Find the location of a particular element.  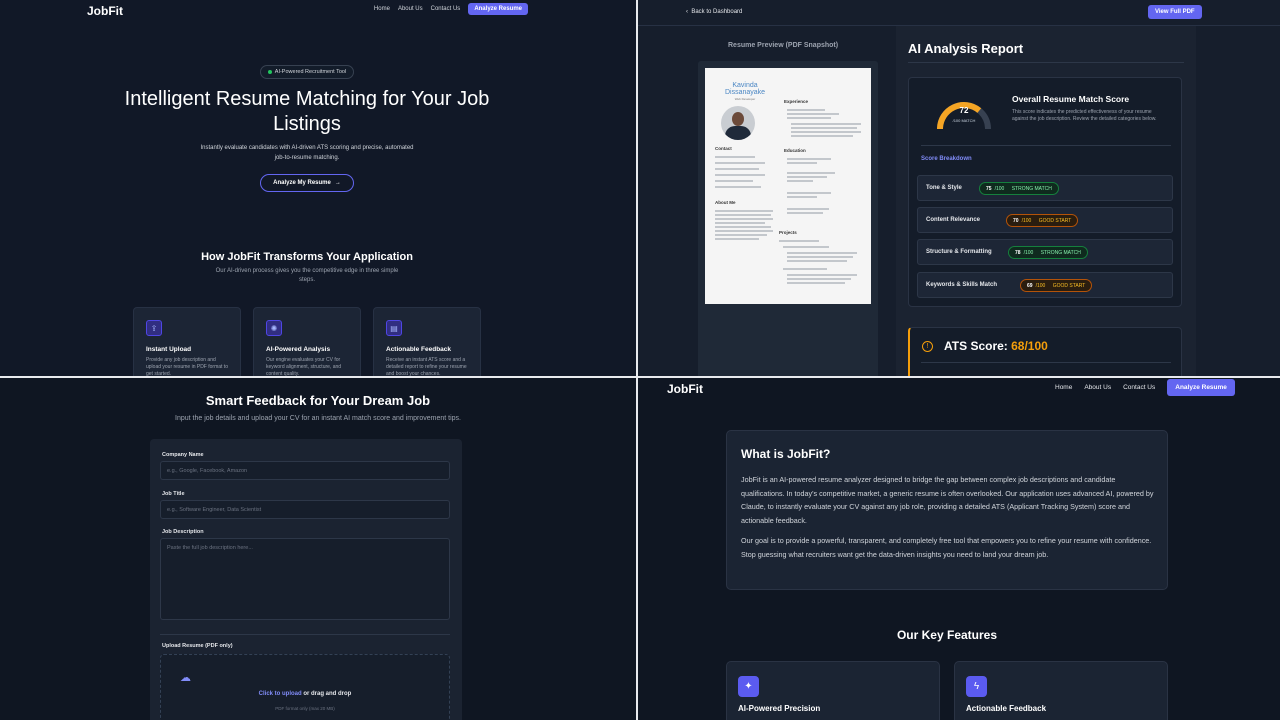

dropzone-hint: PDF format only (max 20 MB) is located at coordinates (305, 708).